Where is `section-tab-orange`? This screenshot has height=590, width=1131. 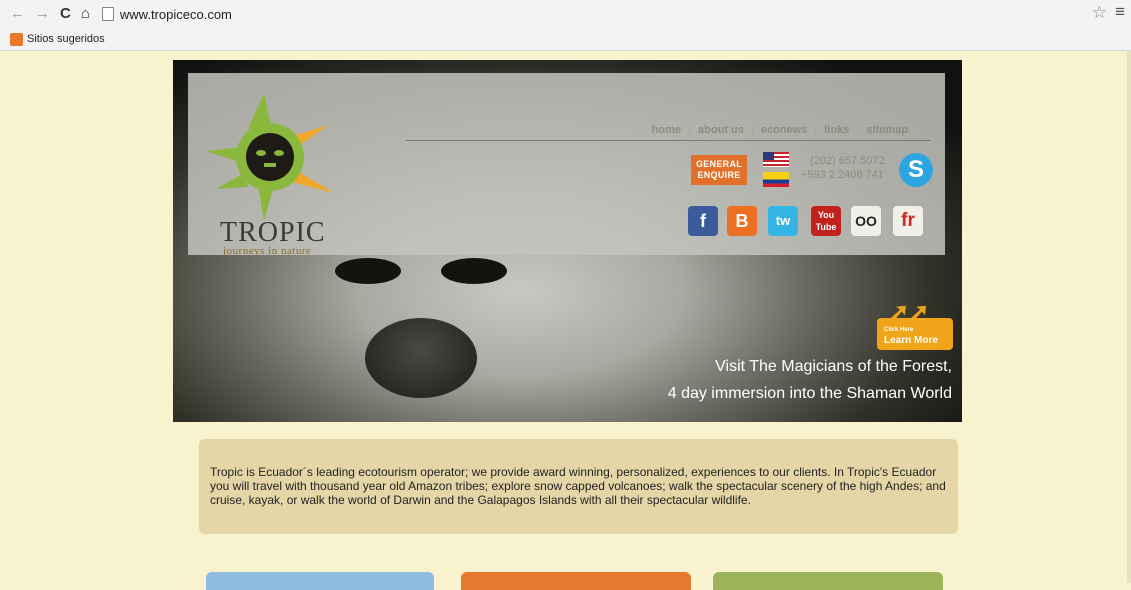 section-tab-orange is located at coordinates (576, 581).